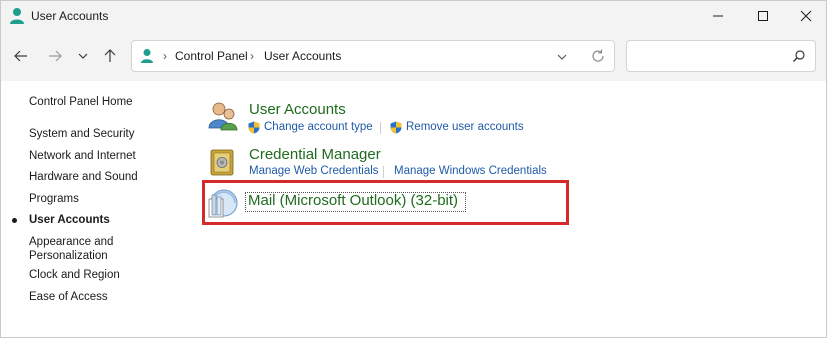 The height and width of the screenshot is (338, 827). What do you see at coordinates (104, 220) in the screenshot?
I see `sidebar-item-user-accounts: User Accounts` at bounding box center [104, 220].